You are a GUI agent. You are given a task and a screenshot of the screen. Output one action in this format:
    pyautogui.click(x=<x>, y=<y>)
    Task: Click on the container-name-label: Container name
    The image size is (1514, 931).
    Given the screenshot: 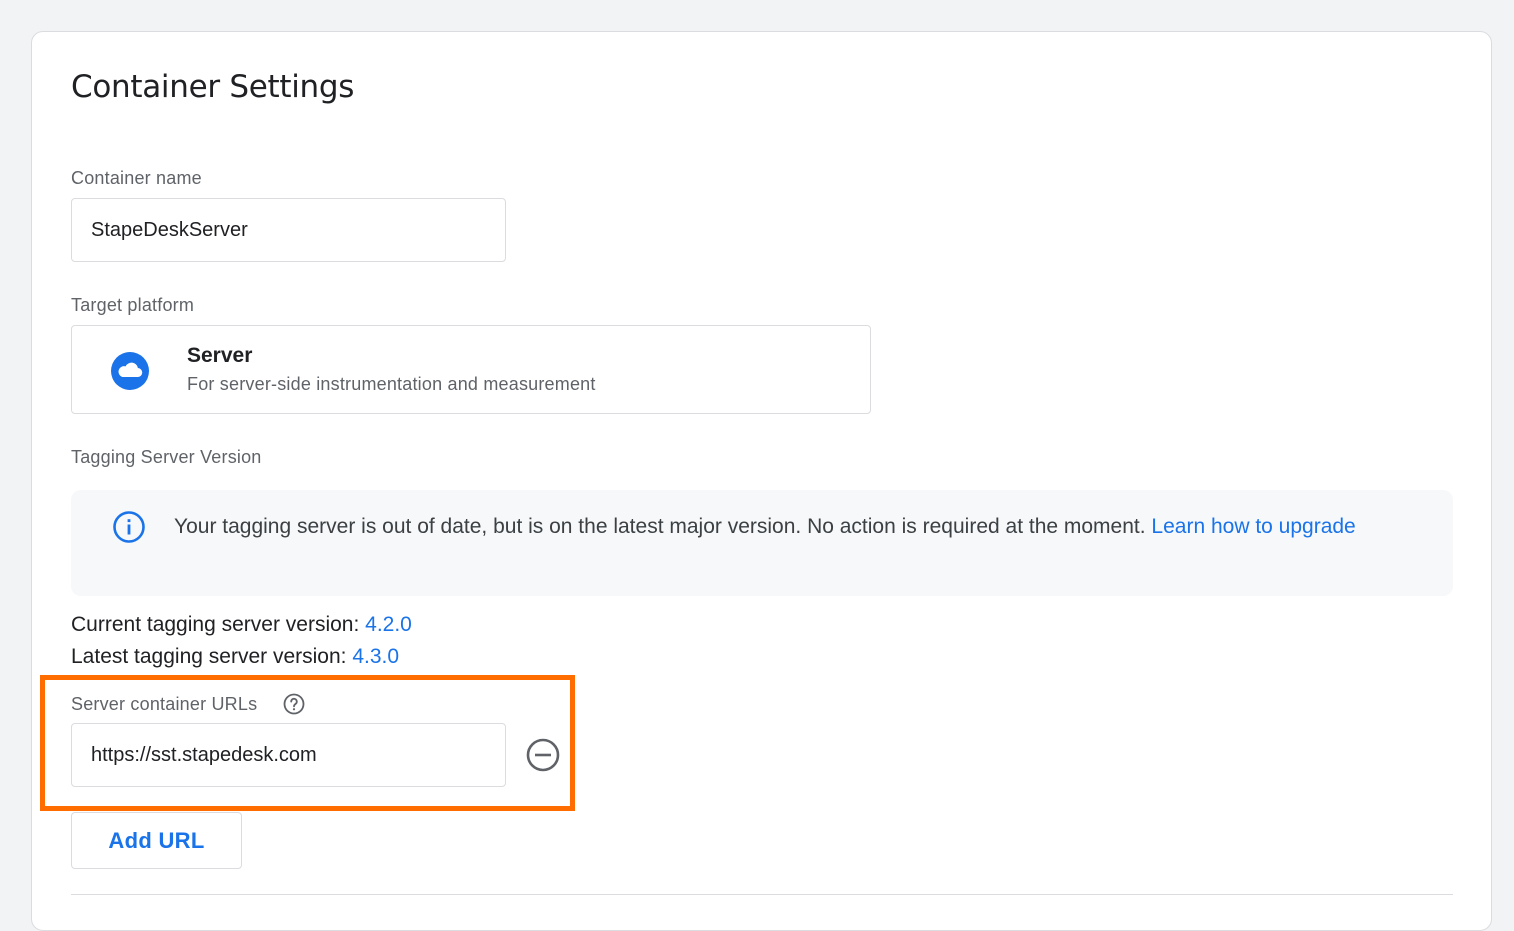 What is the action you would take?
    pyautogui.click(x=136, y=178)
    